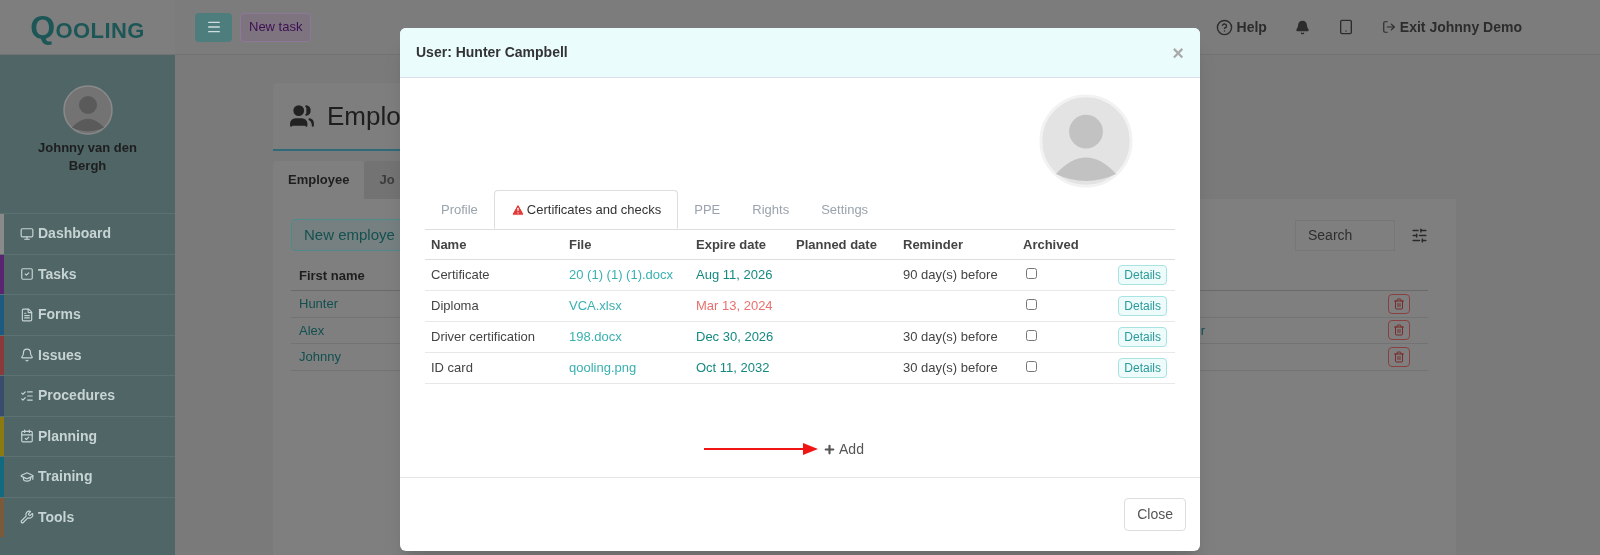 The image size is (1600, 555). I want to click on column-header: File, so click(580, 244).